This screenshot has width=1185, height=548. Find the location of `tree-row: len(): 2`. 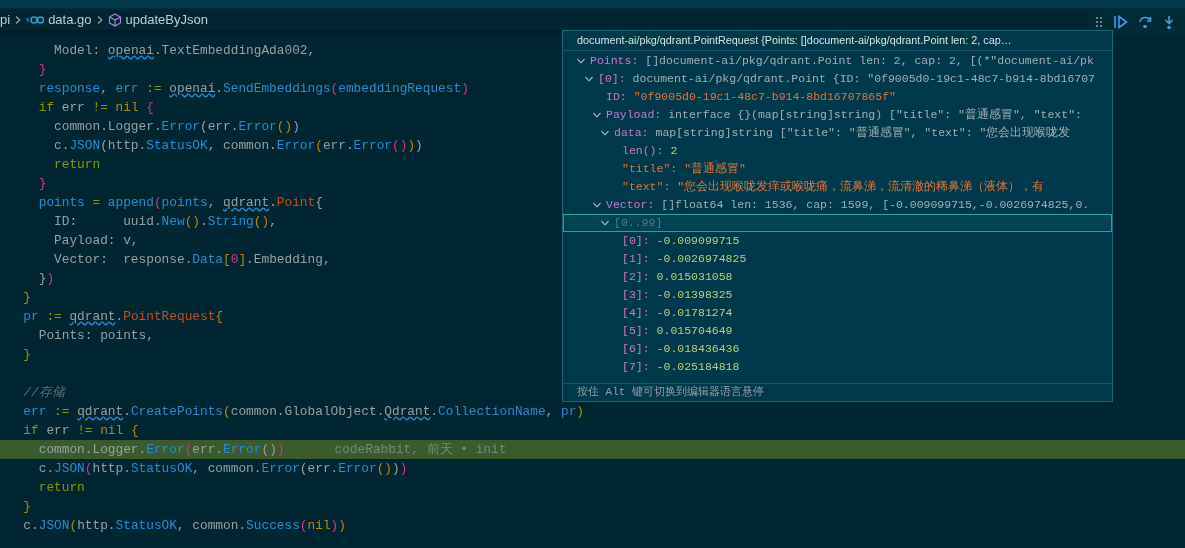

tree-row: len(): 2 is located at coordinates (837, 151).